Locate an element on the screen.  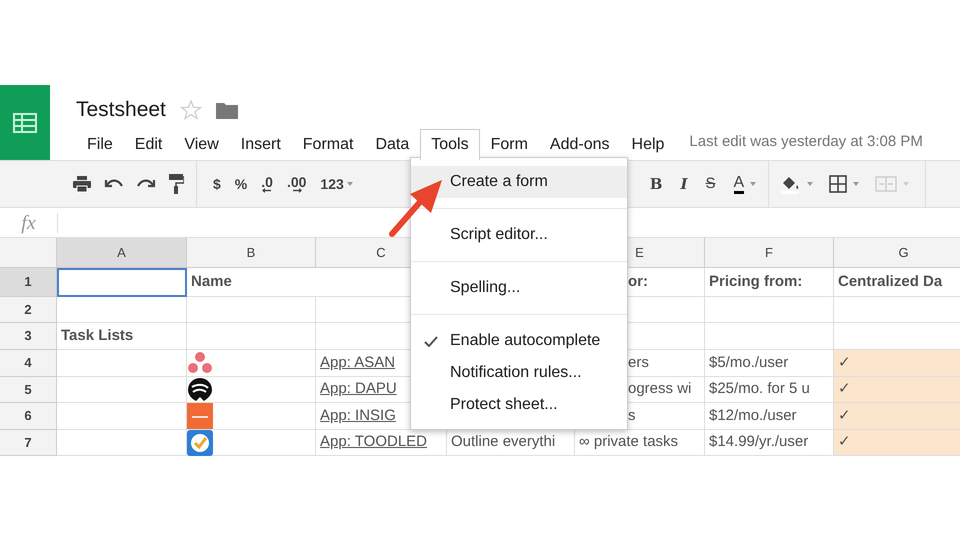
link: App: ASAN is located at coordinates (356, 363).